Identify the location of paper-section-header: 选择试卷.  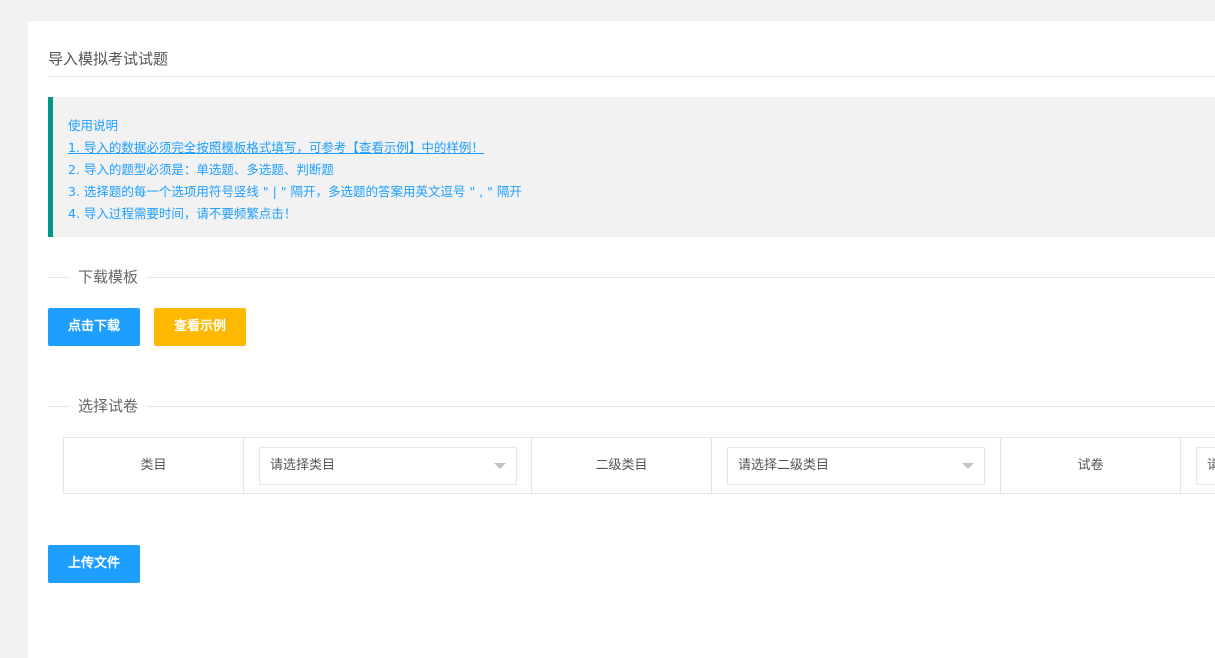
(631, 406).